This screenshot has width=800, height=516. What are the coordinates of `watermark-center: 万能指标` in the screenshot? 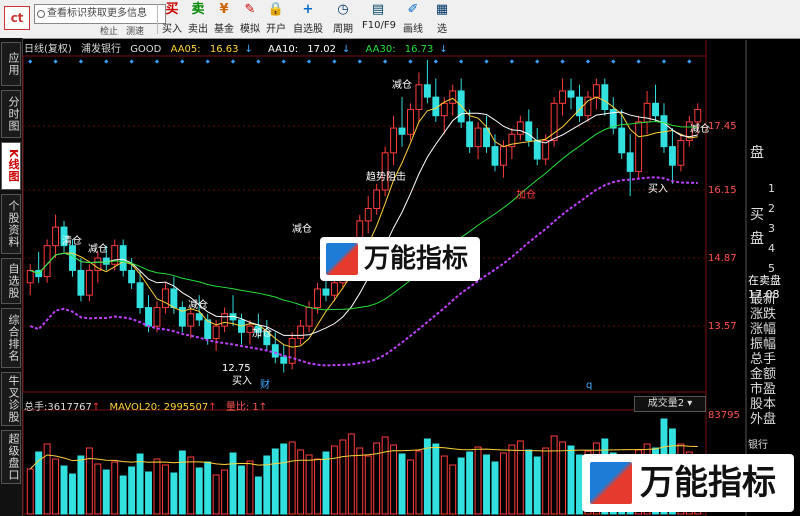 It's located at (400, 259).